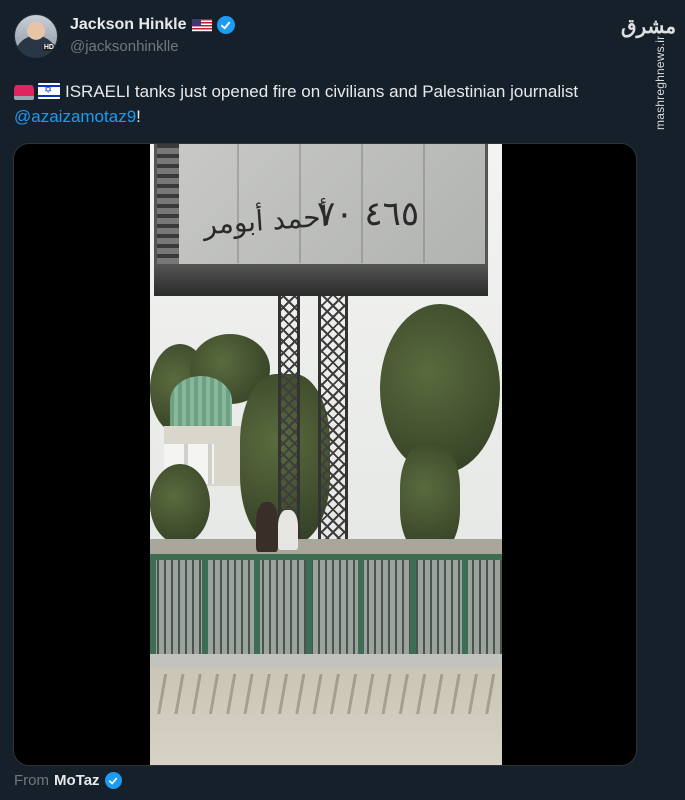  I want to click on author-names: Jackson Hinkle @jacksonhinklle, so click(152, 35).